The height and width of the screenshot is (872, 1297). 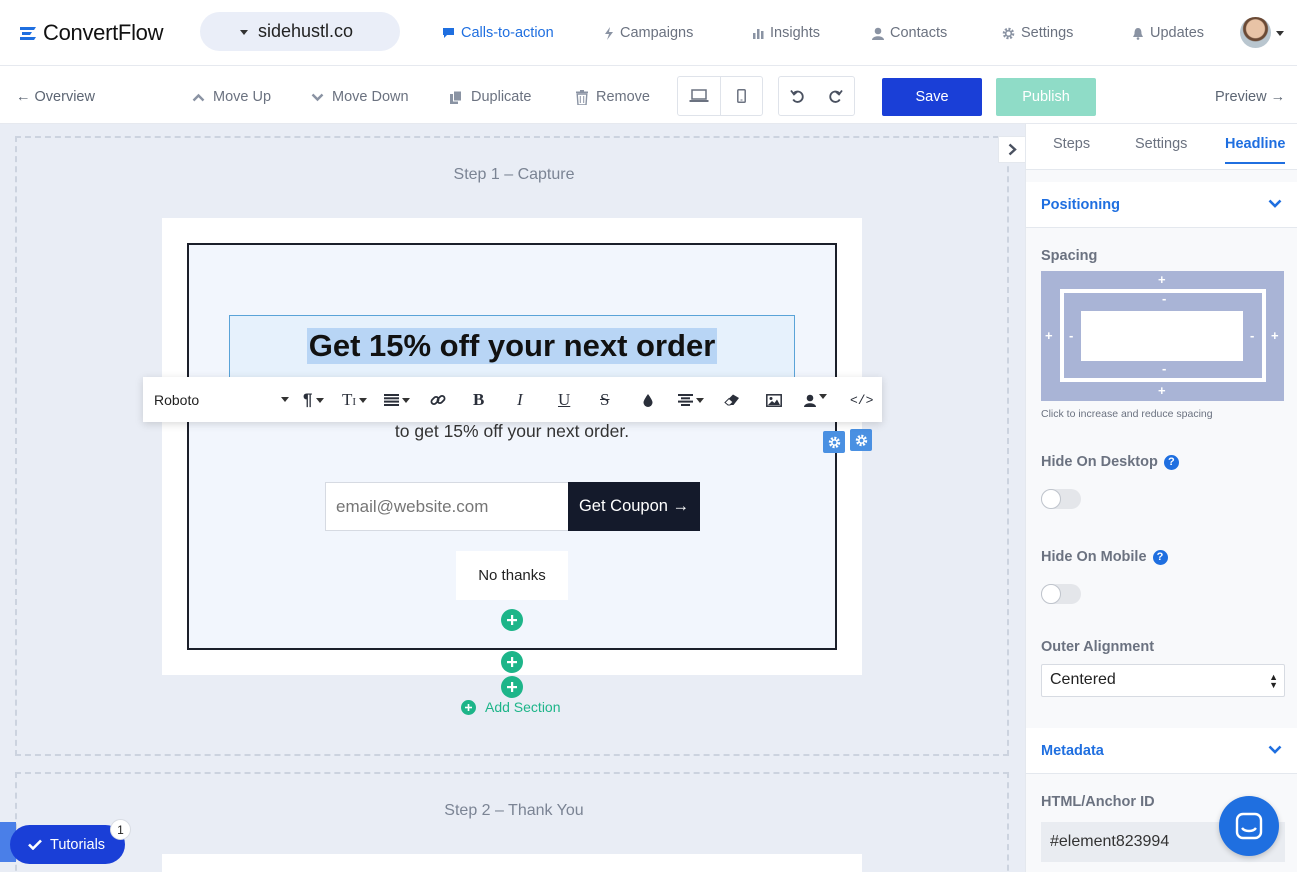 I want to click on insert-image-button, so click(x=774, y=400).